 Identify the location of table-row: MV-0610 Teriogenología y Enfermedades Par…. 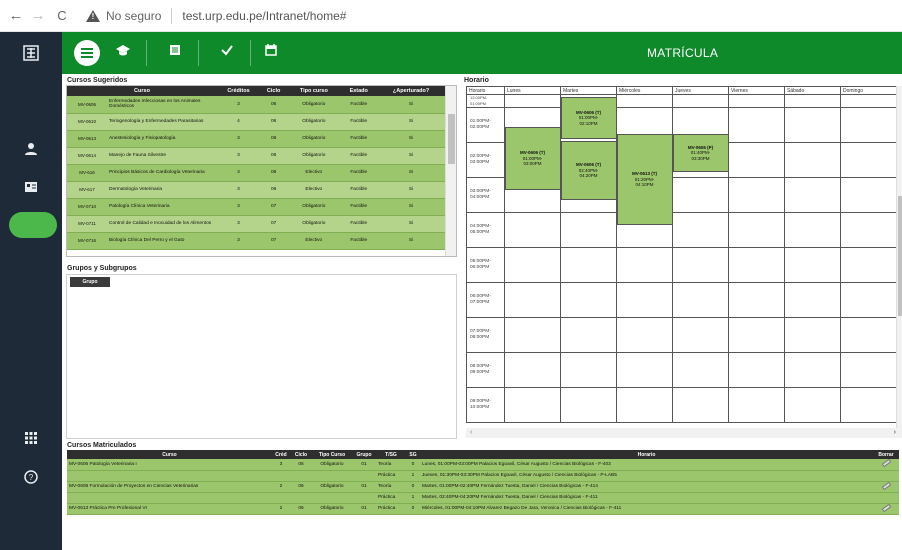
(256, 122).